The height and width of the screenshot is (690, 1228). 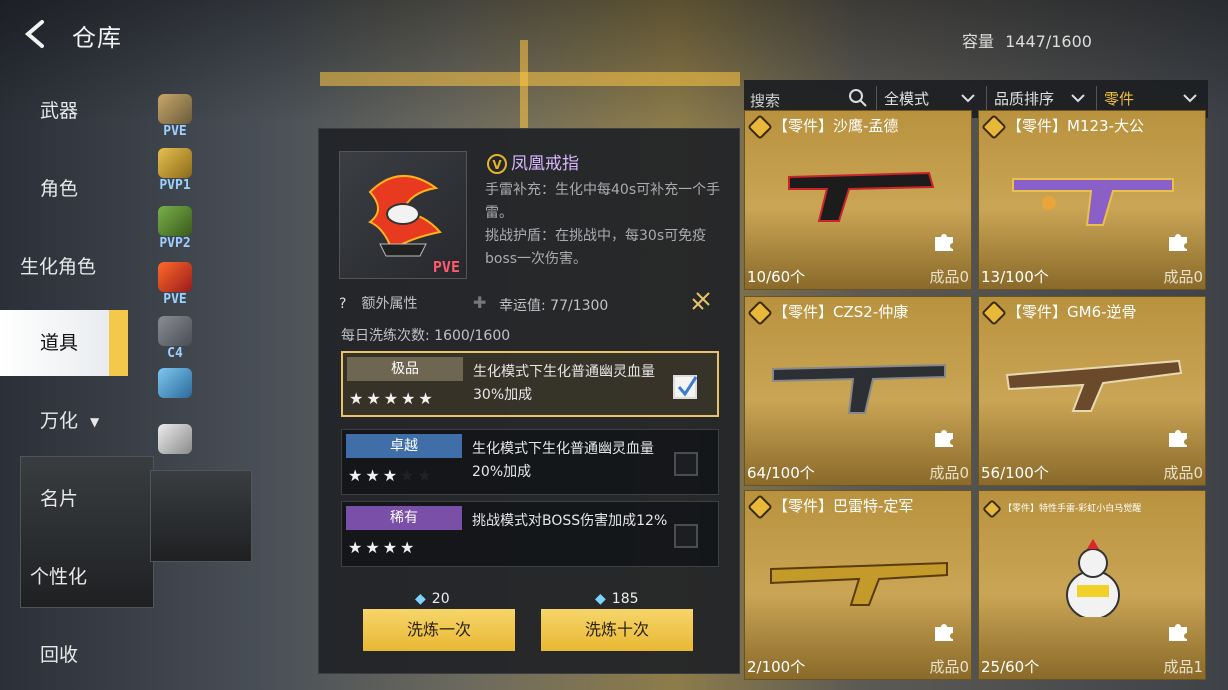 What do you see at coordinates (776, 667) in the screenshot?
I see `part-count: 2/100个` at bounding box center [776, 667].